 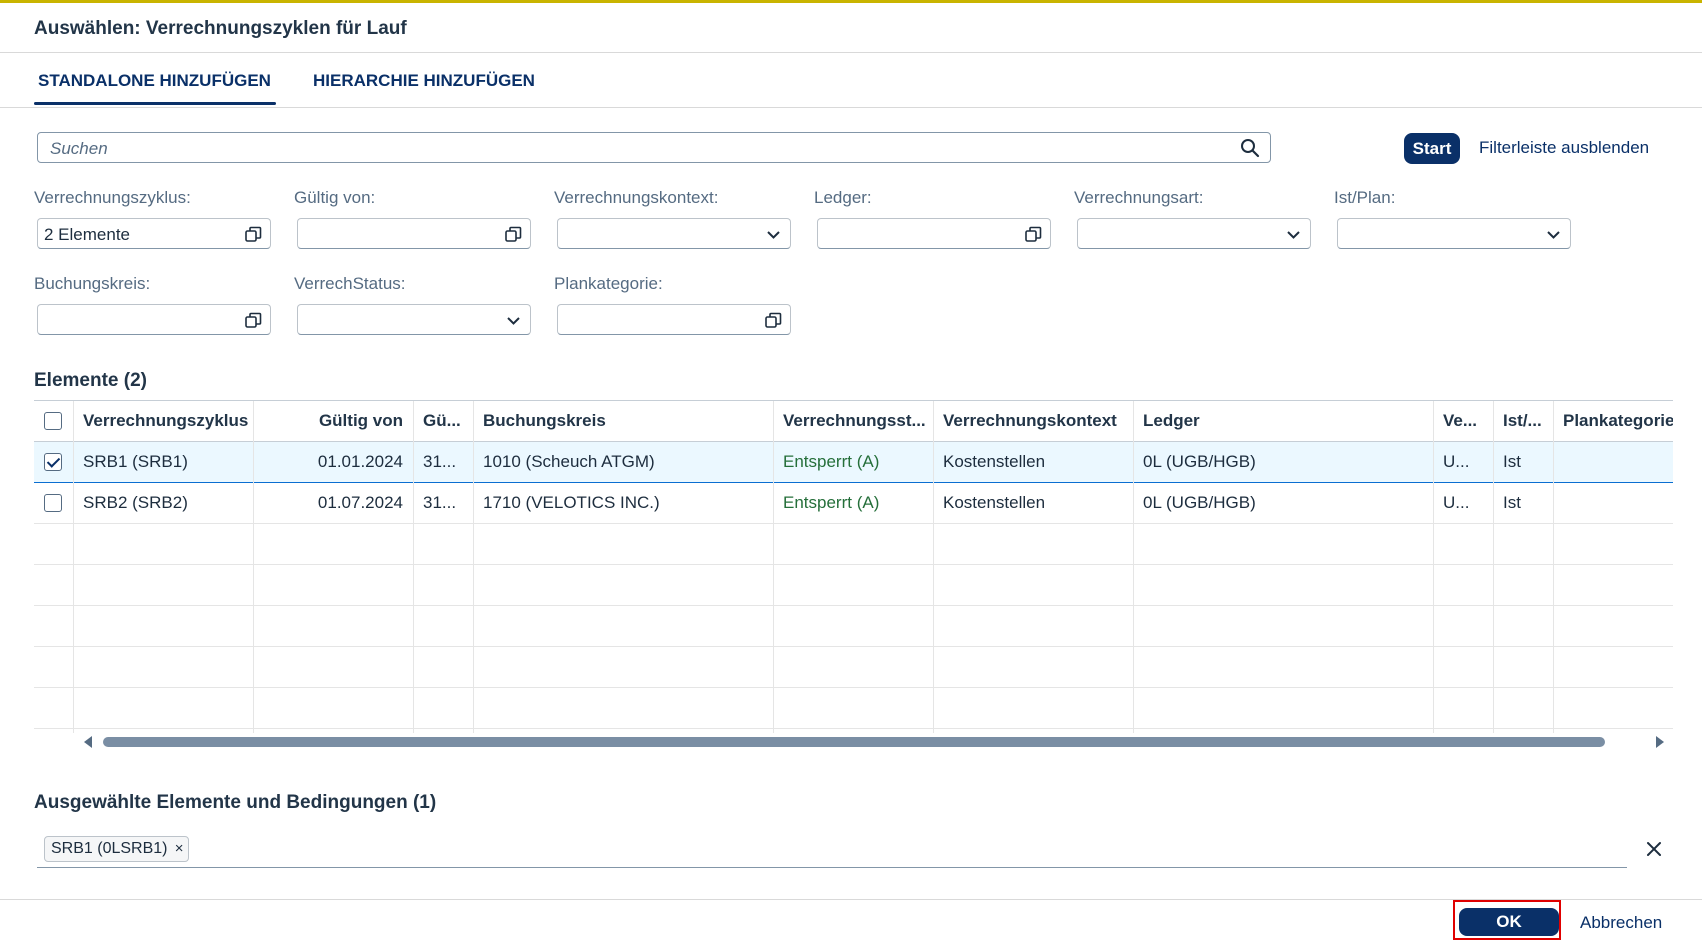 What do you see at coordinates (135, 461) in the screenshot?
I see `cell-verrechnungszyklus: SRB1 (SRB1)` at bounding box center [135, 461].